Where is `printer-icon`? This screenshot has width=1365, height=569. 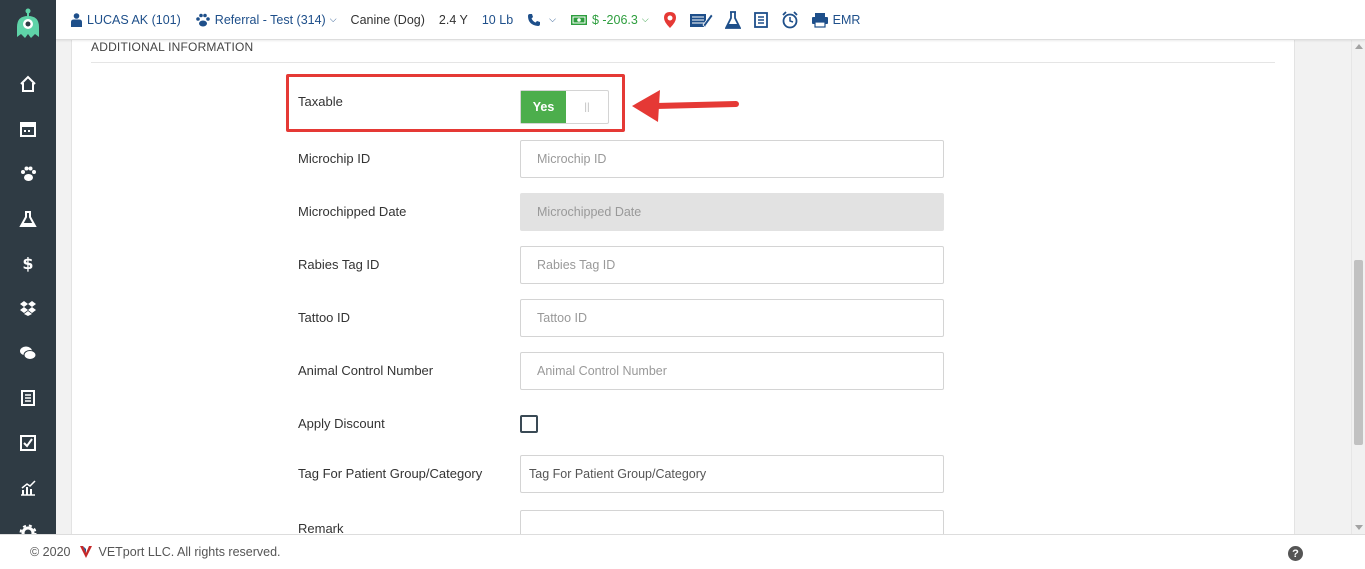 printer-icon is located at coordinates (819, 20).